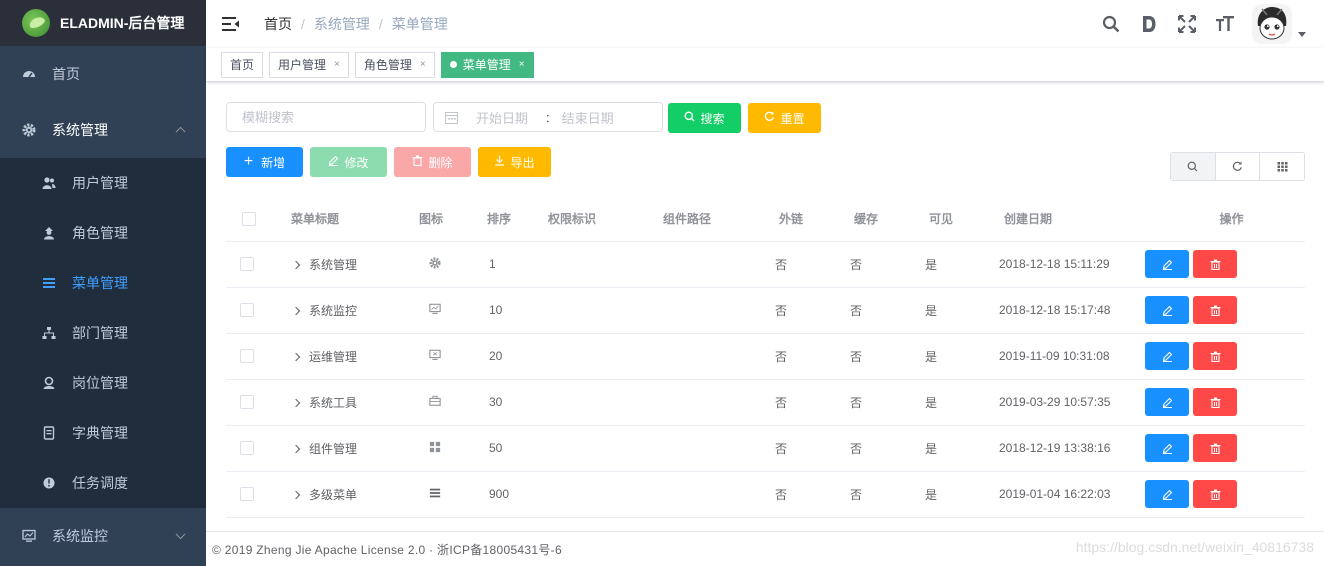 The height and width of the screenshot is (566, 1324). I want to click on sidebar-item-monitor: 系统监控, so click(103, 536).